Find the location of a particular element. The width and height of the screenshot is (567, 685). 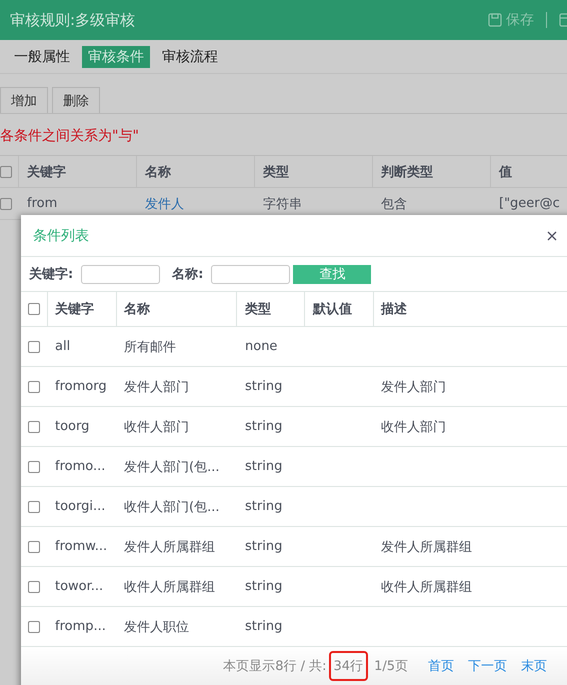

table-cell: all is located at coordinates (62, 346).